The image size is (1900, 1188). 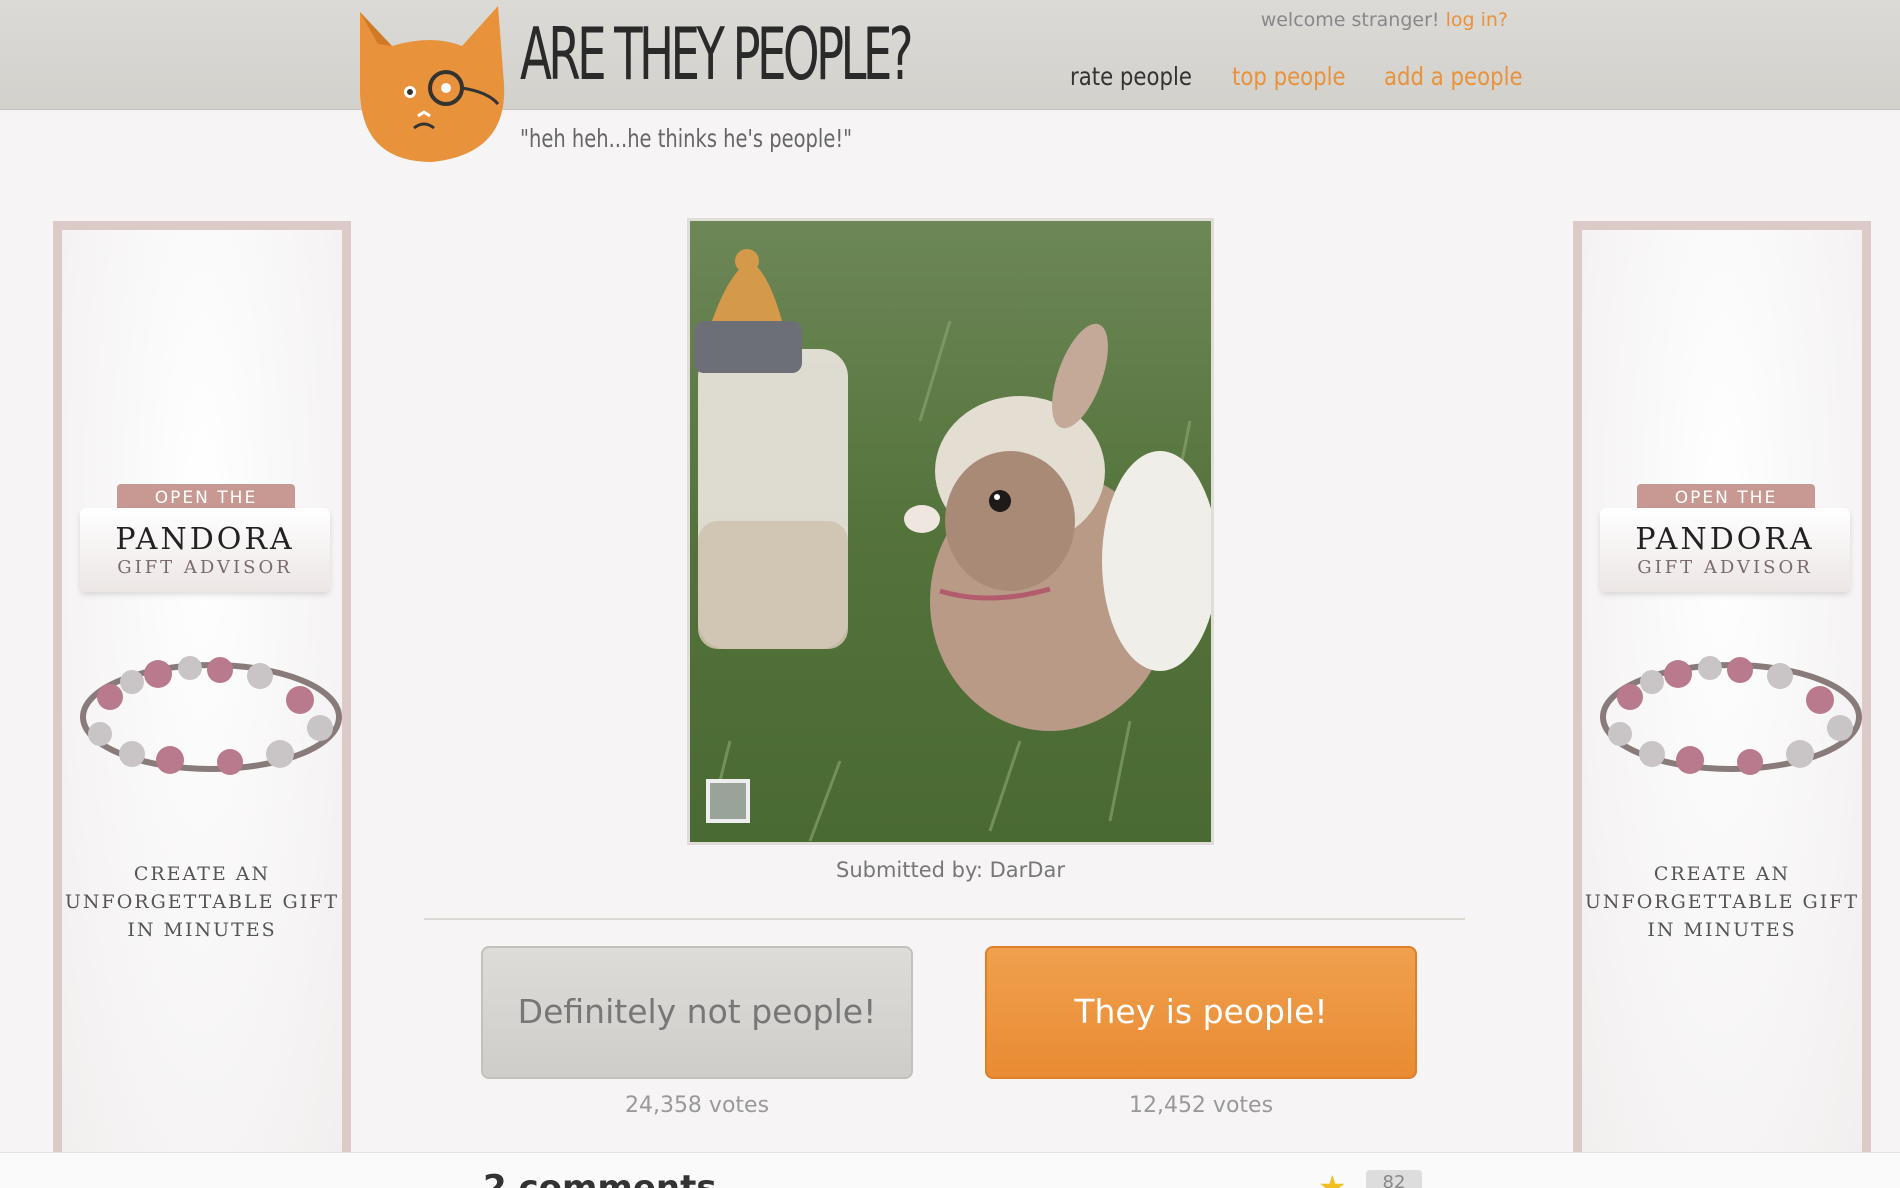 What do you see at coordinates (697, 1012) in the screenshot?
I see `vote-not-people-button: Definitely not people!` at bounding box center [697, 1012].